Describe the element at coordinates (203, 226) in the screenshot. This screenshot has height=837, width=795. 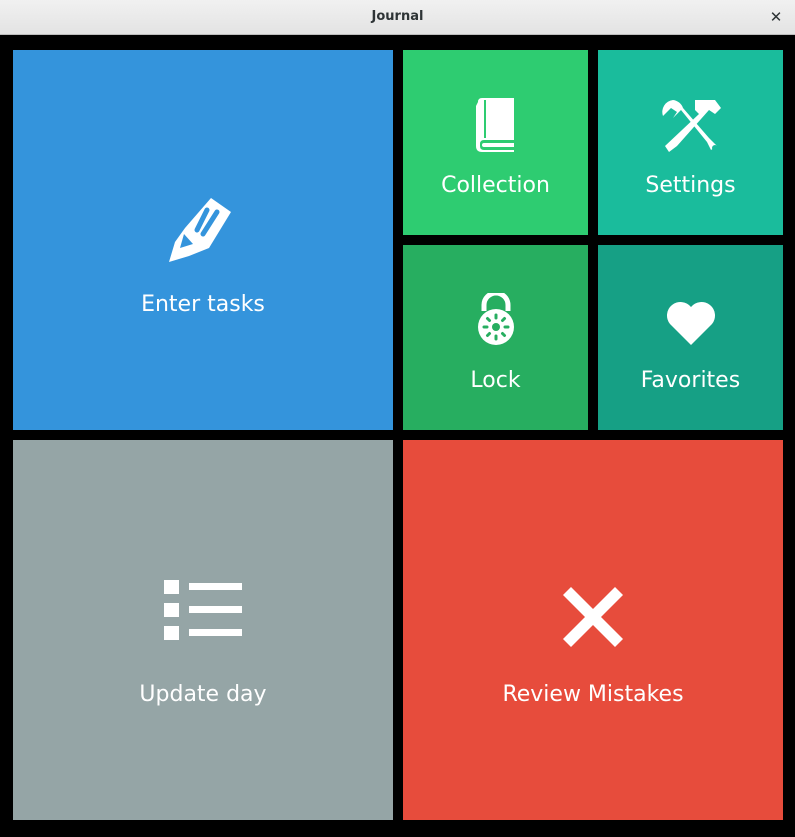
I see `pencil-icon` at that location.